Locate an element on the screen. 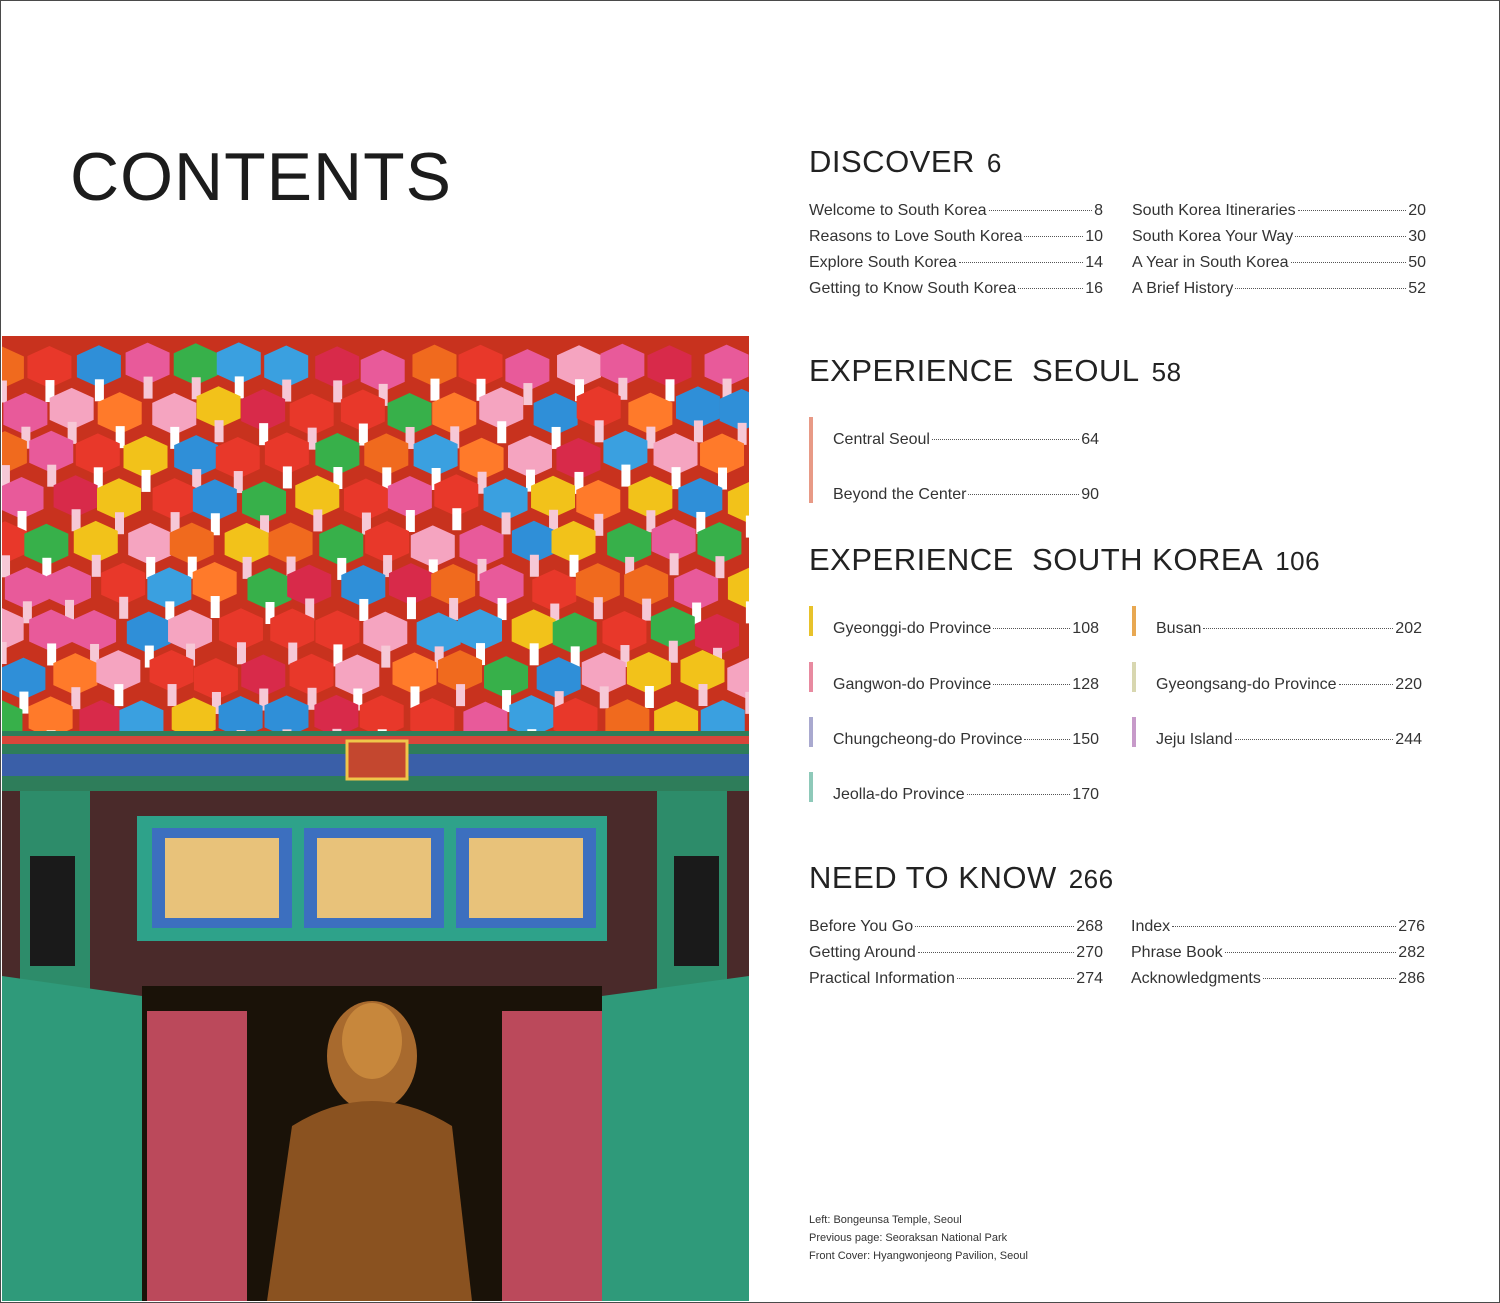 The height and width of the screenshot is (1303, 1500). korea-heading-text: EXPERIENCE SOUTH KOREA is located at coordinates (1036, 559).